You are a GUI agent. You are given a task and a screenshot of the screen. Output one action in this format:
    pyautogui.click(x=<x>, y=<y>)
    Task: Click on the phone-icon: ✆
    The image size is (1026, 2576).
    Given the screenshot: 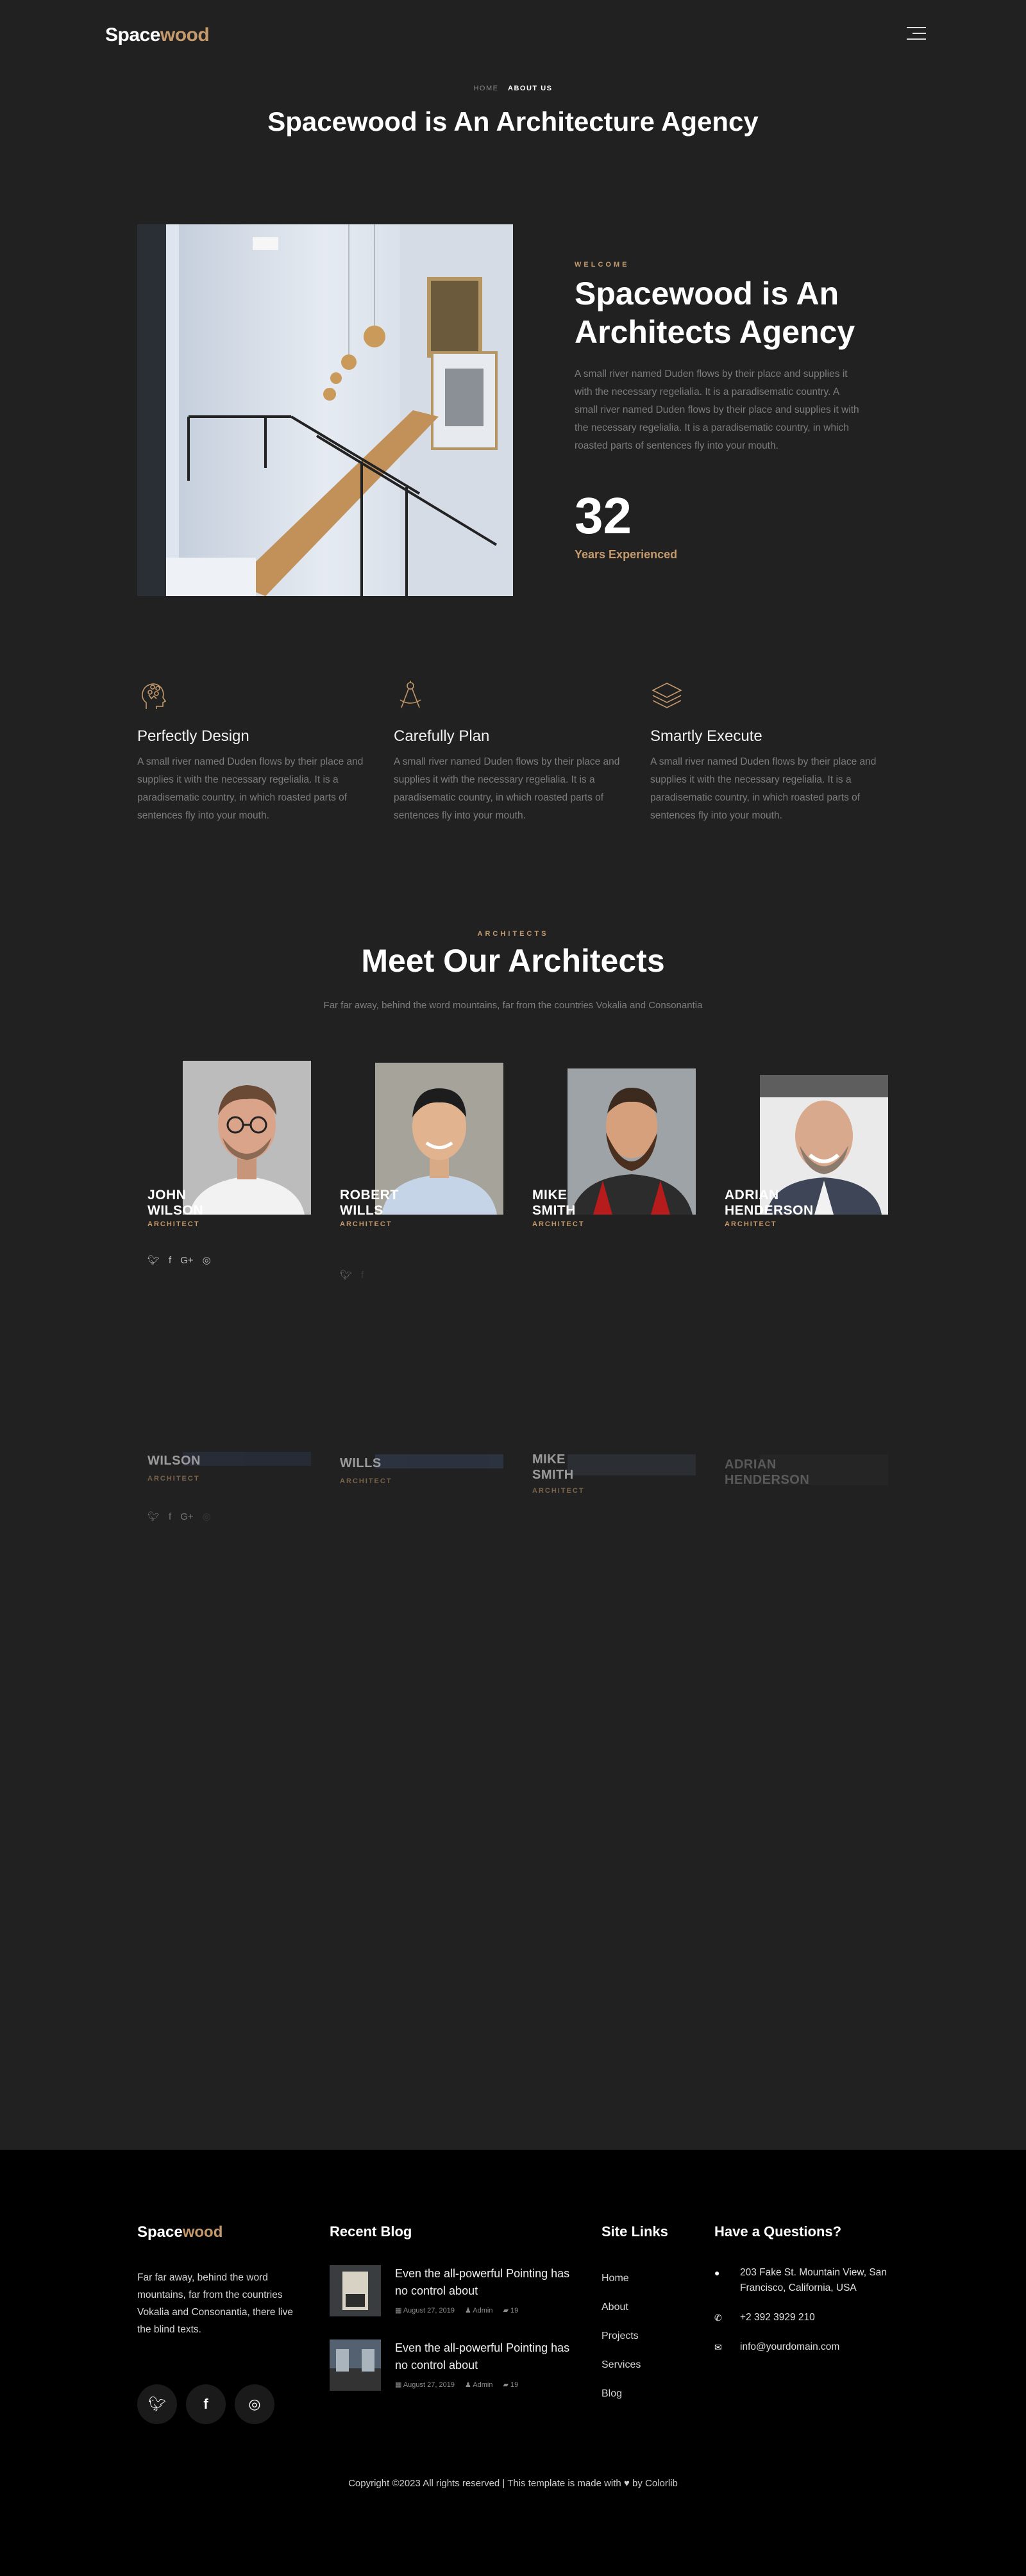 What is the action you would take?
    pyautogui.click(x=718, y=2318)
    